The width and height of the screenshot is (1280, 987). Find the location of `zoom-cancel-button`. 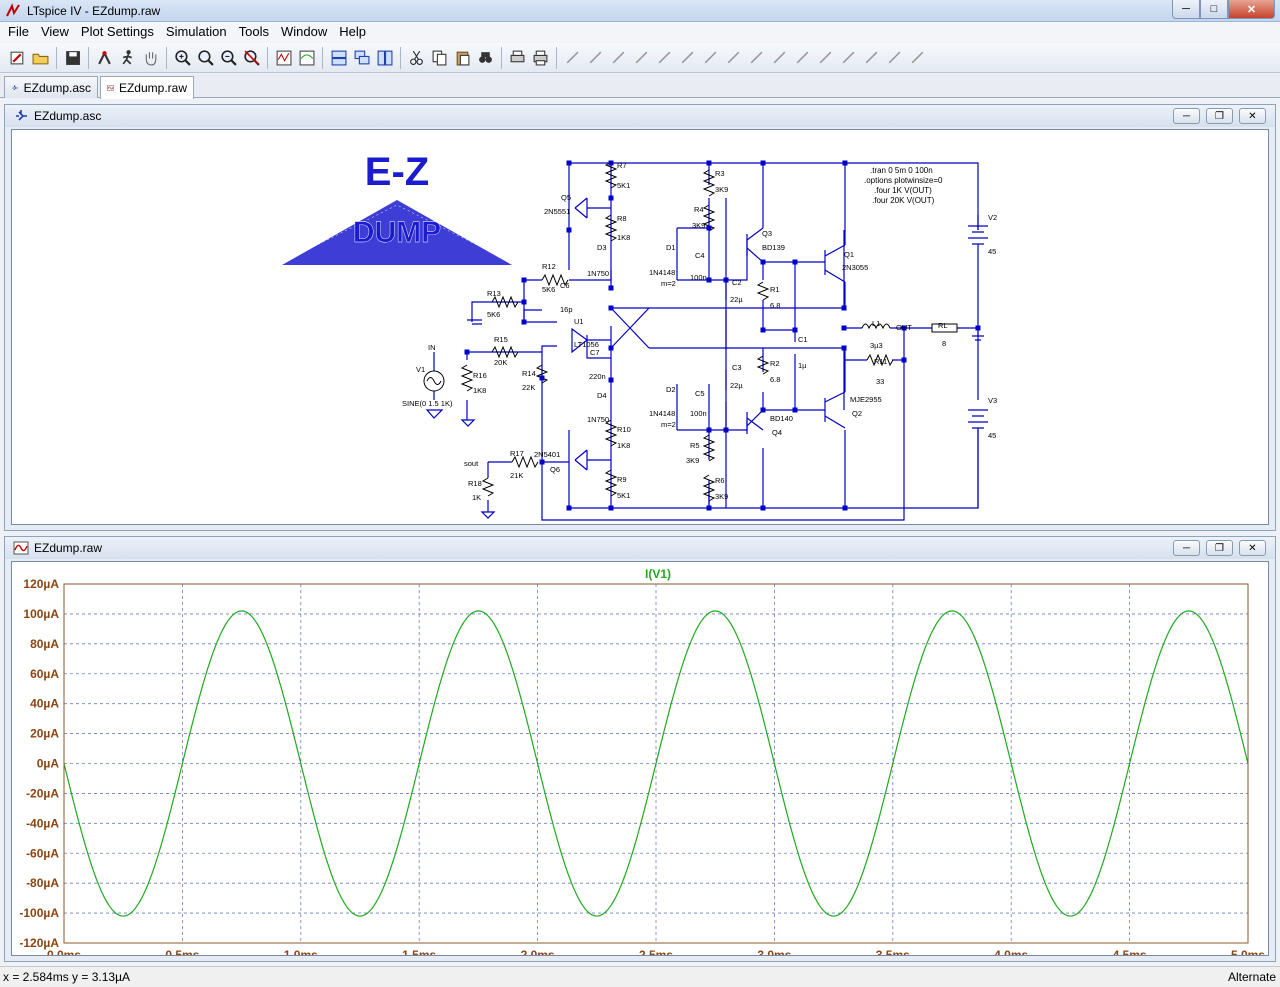

zoom-cancel-button is located at coordinates (251, 57).